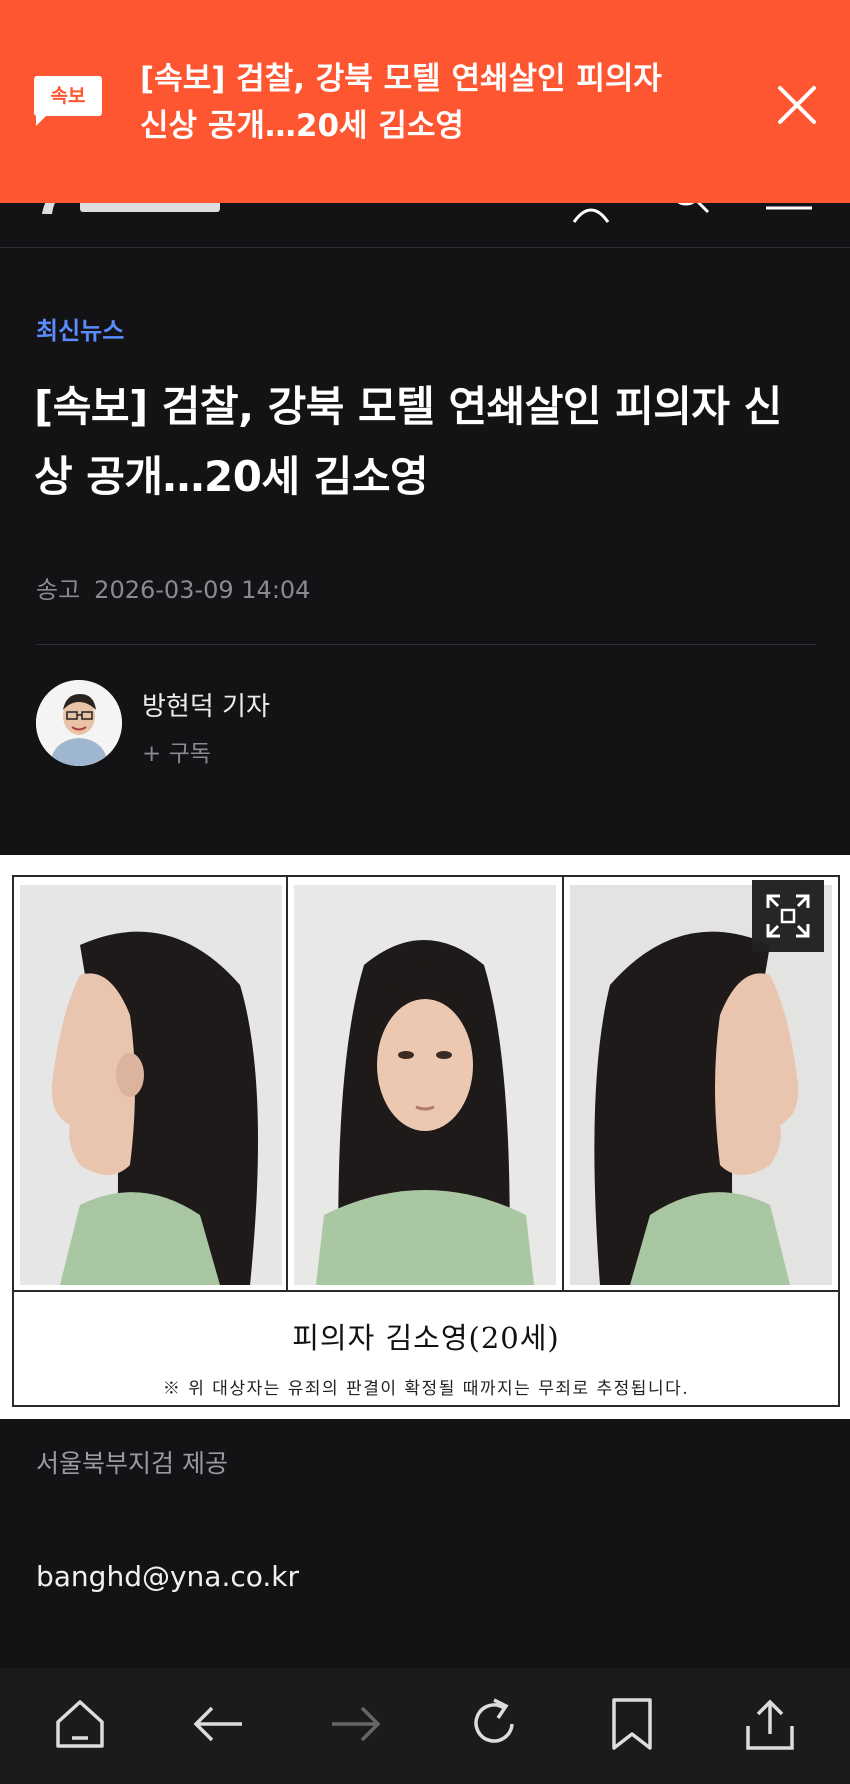  I want to click on photo-source: 서울북부지검 제공, so click(132, 1463).